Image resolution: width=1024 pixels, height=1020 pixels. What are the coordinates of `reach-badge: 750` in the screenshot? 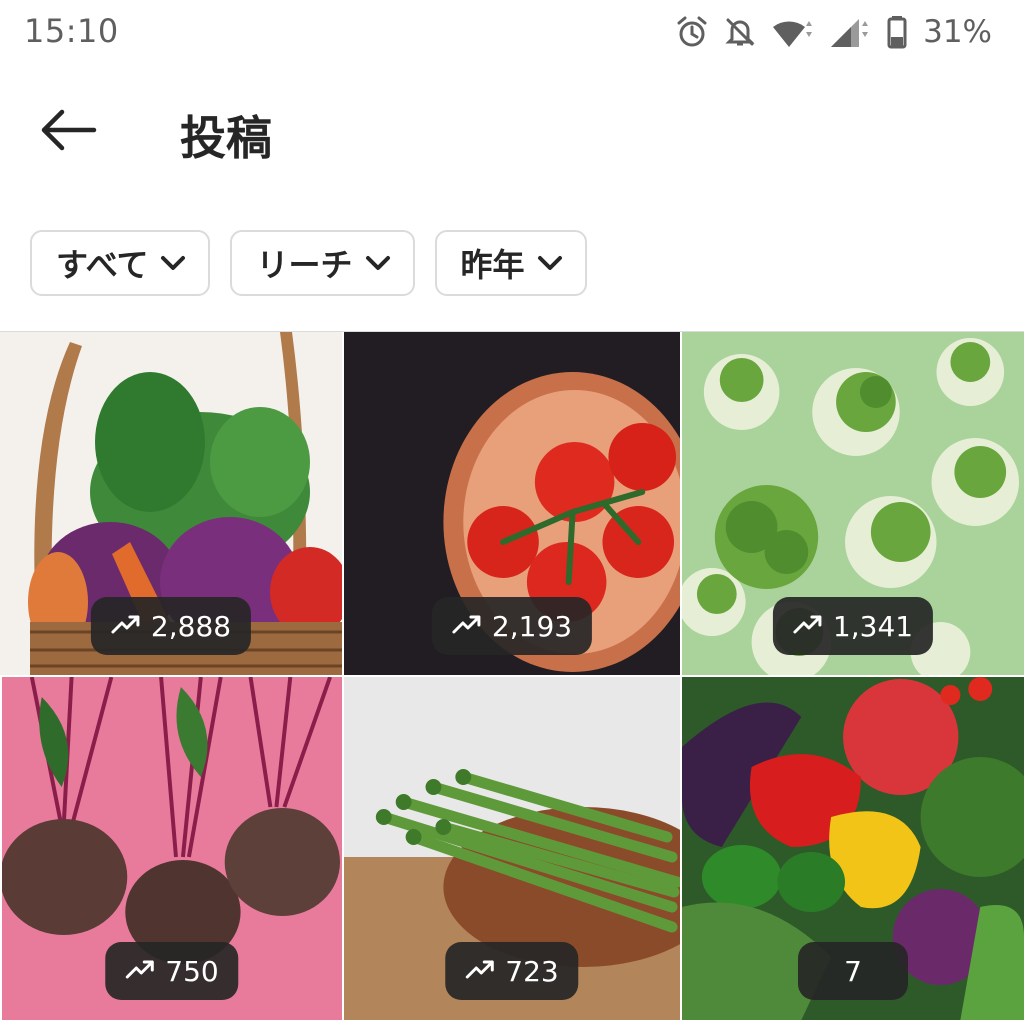 It's located at (172, 971).